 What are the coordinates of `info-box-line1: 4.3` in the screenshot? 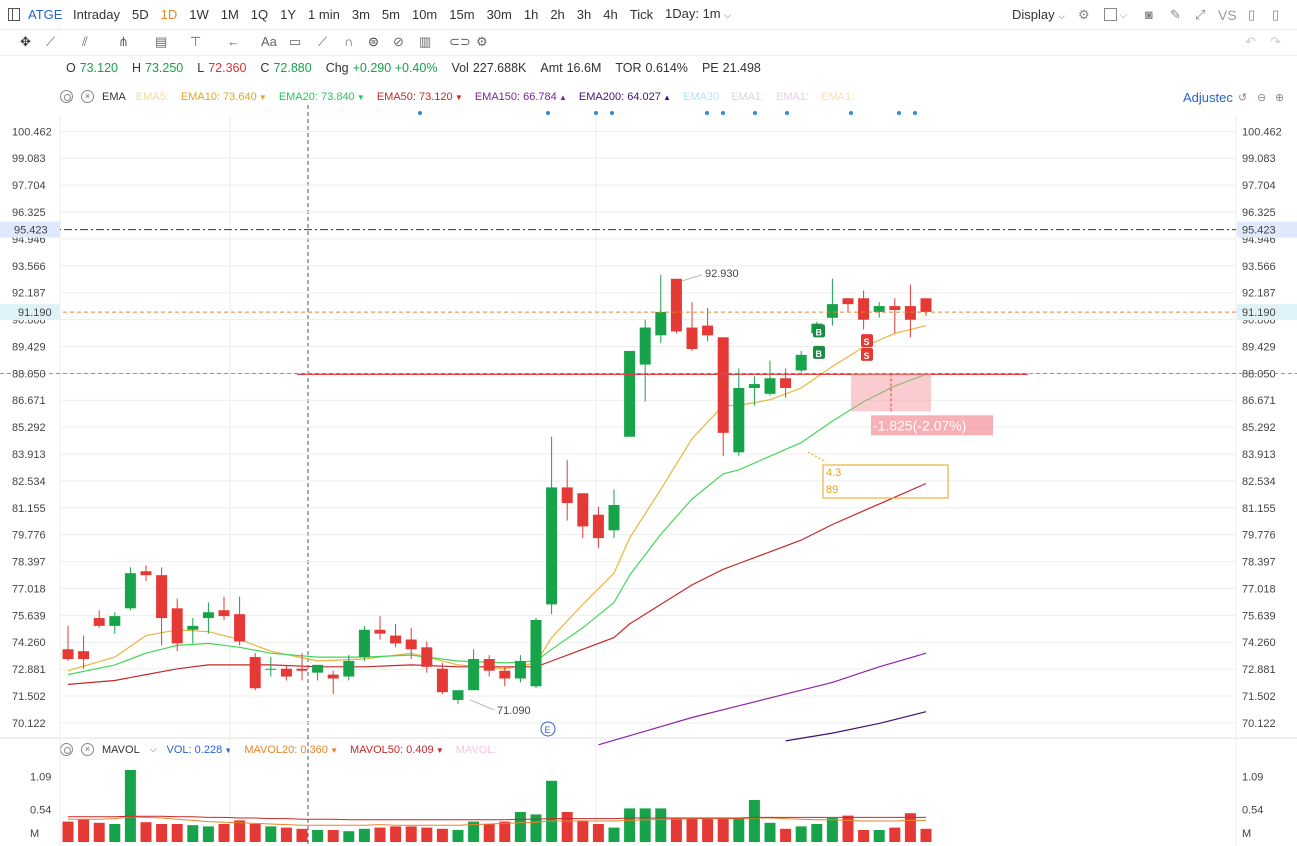 It's located at (833, 473).